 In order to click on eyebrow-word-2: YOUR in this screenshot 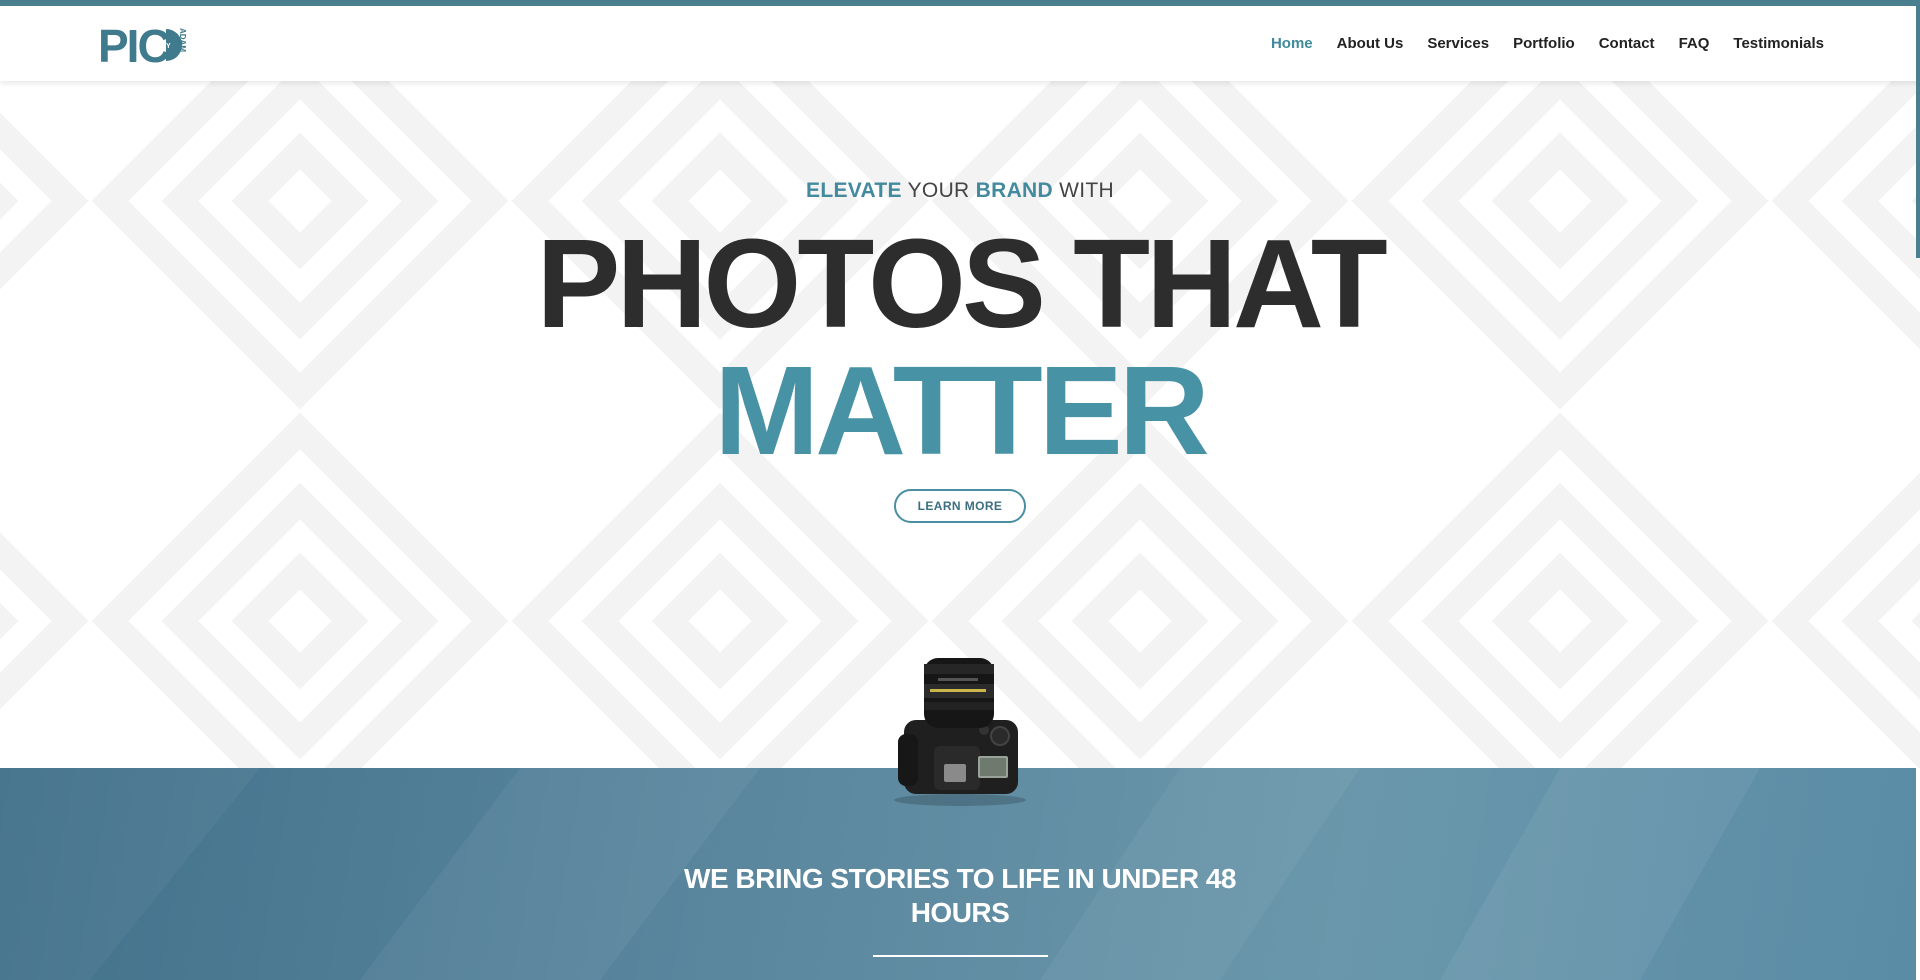, I will do `click(938, 190)`.